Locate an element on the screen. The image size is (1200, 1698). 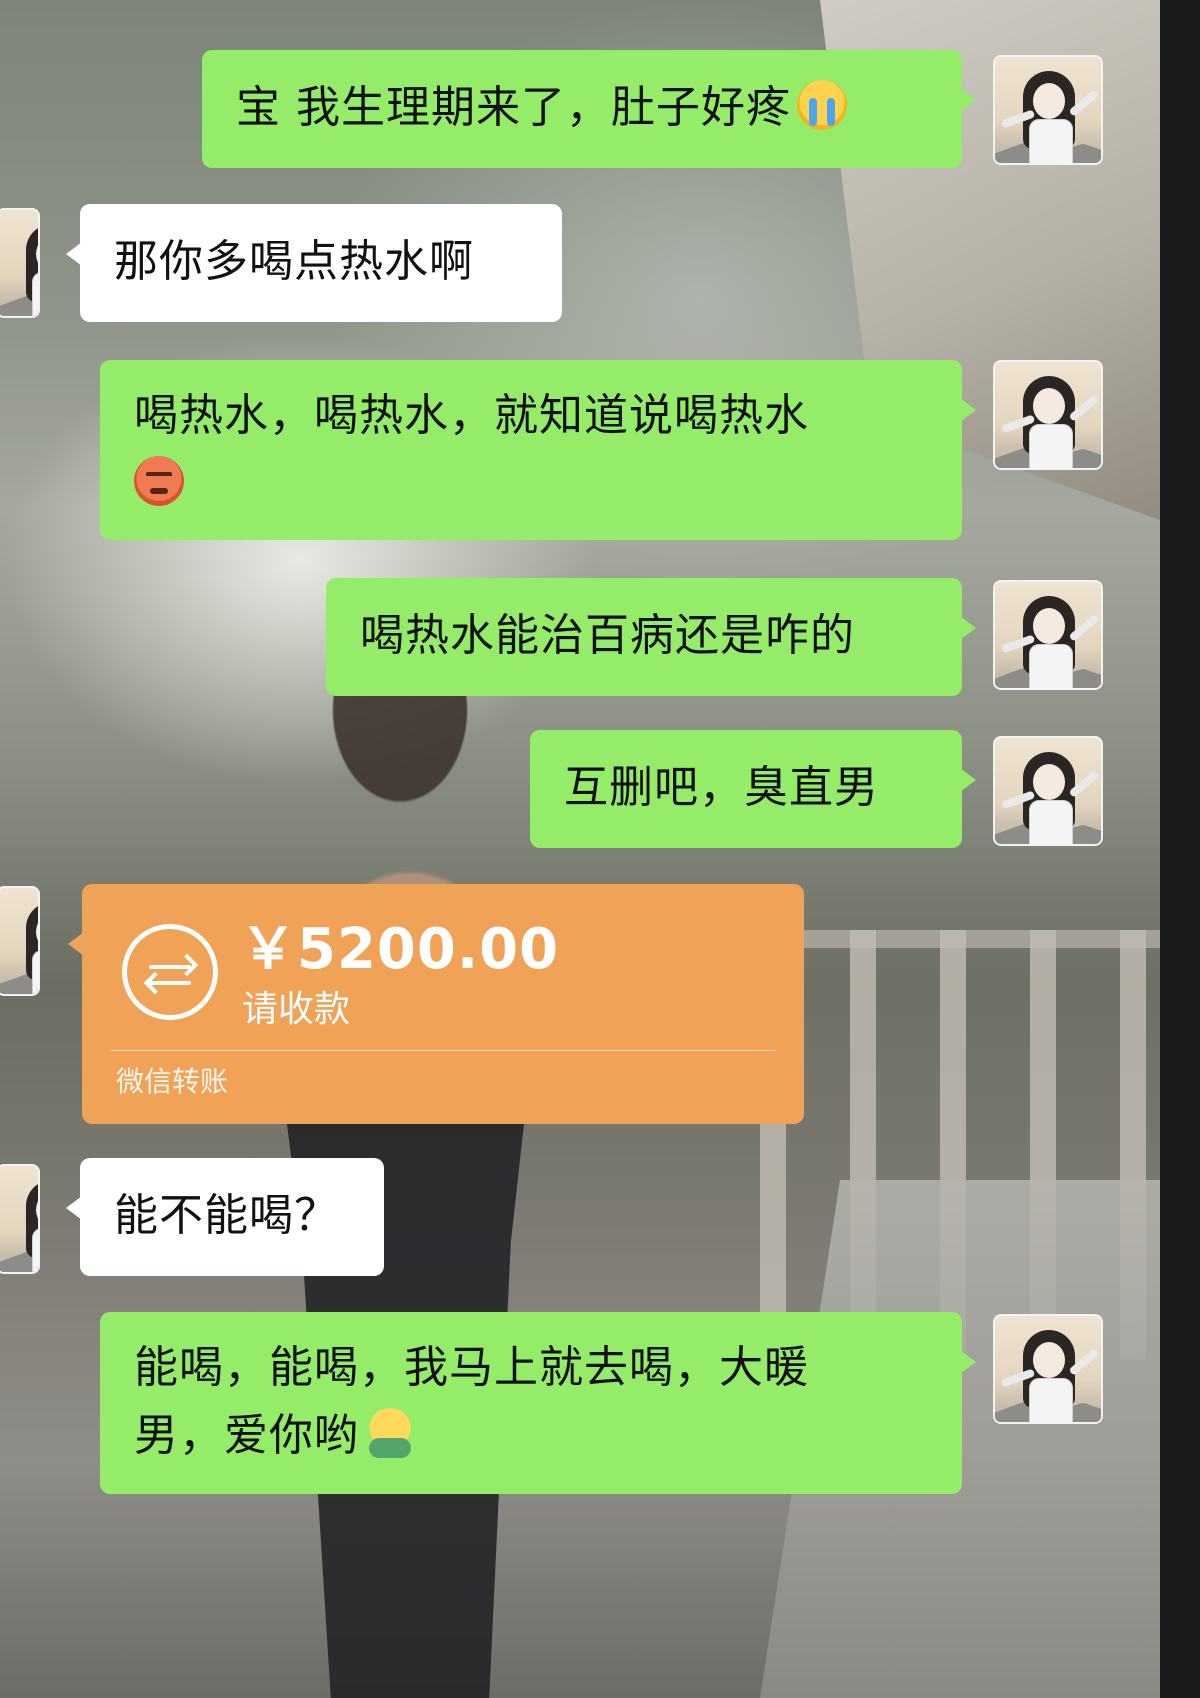
message-bubble-sent: 喝热水，喝热水，就知道说喝热水 is located at coordinates (538, 450).